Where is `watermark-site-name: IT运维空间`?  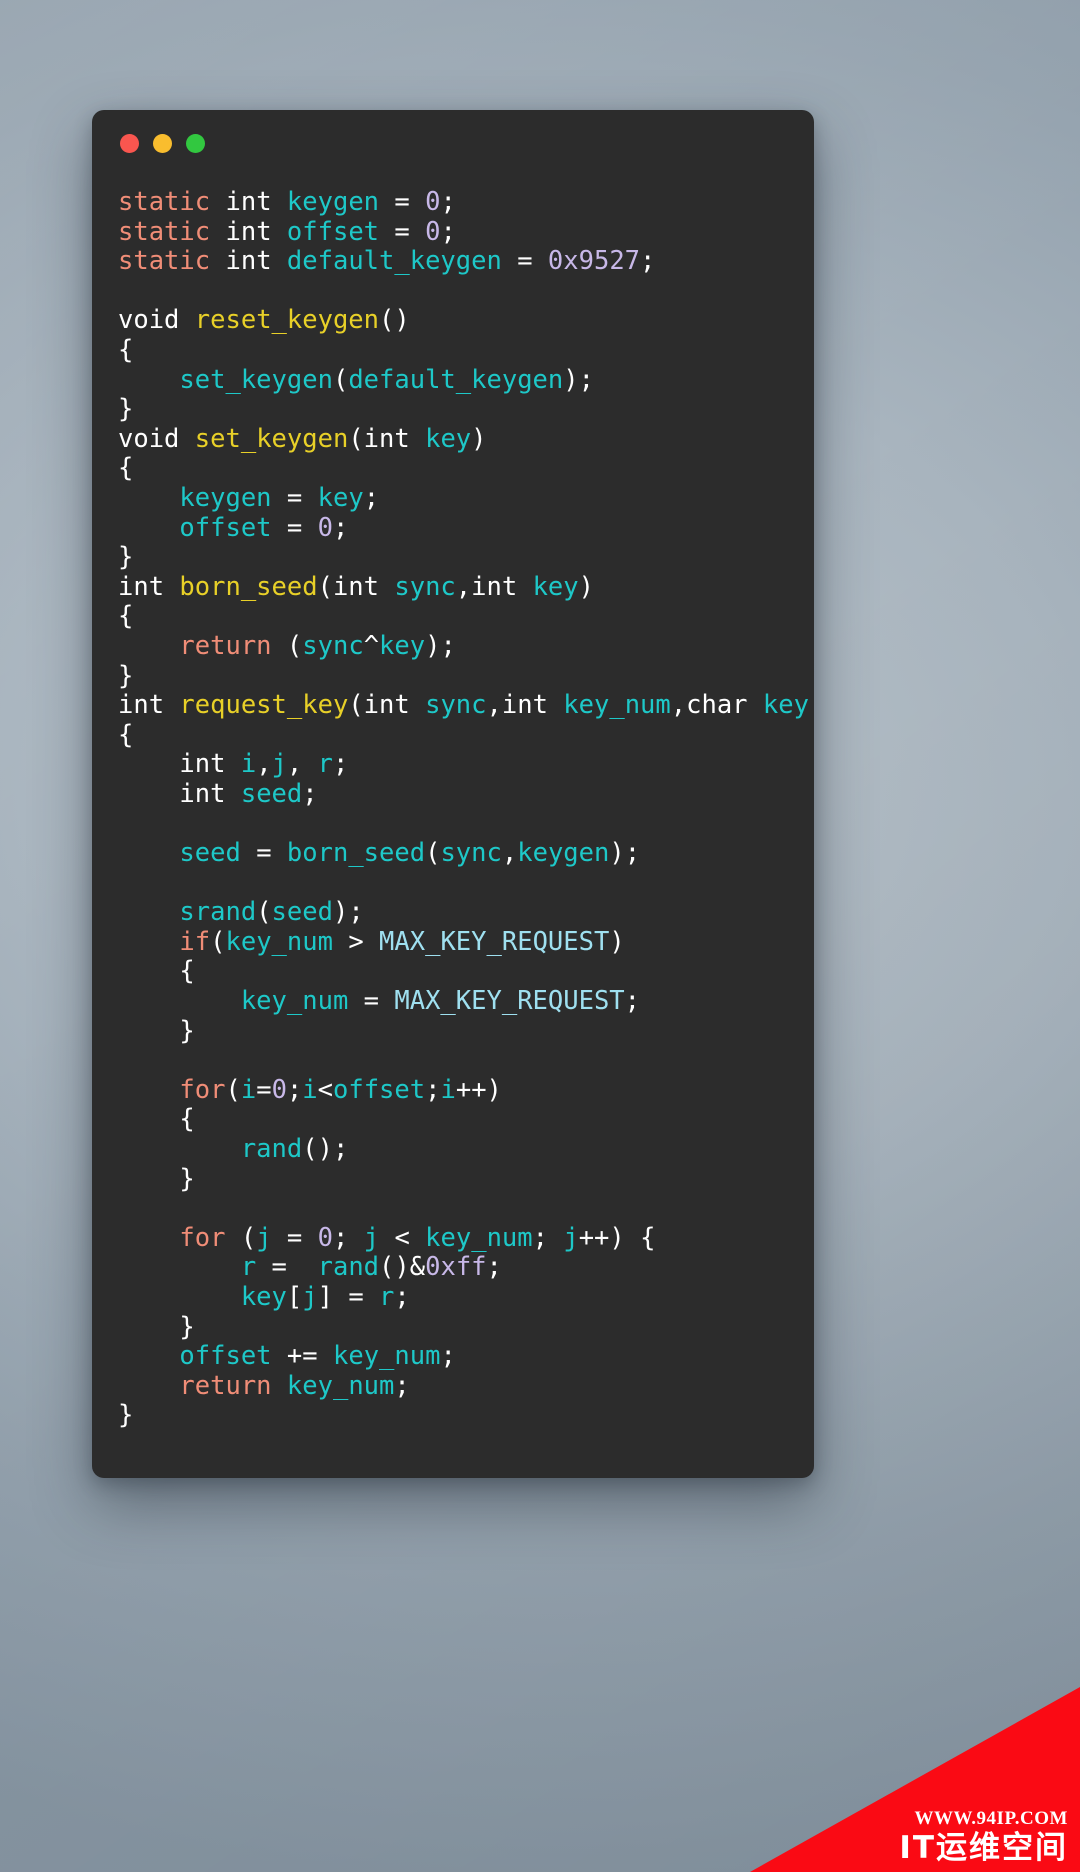
watermark-site-name: IT运维空间 is located at coordinates (983, 1848).